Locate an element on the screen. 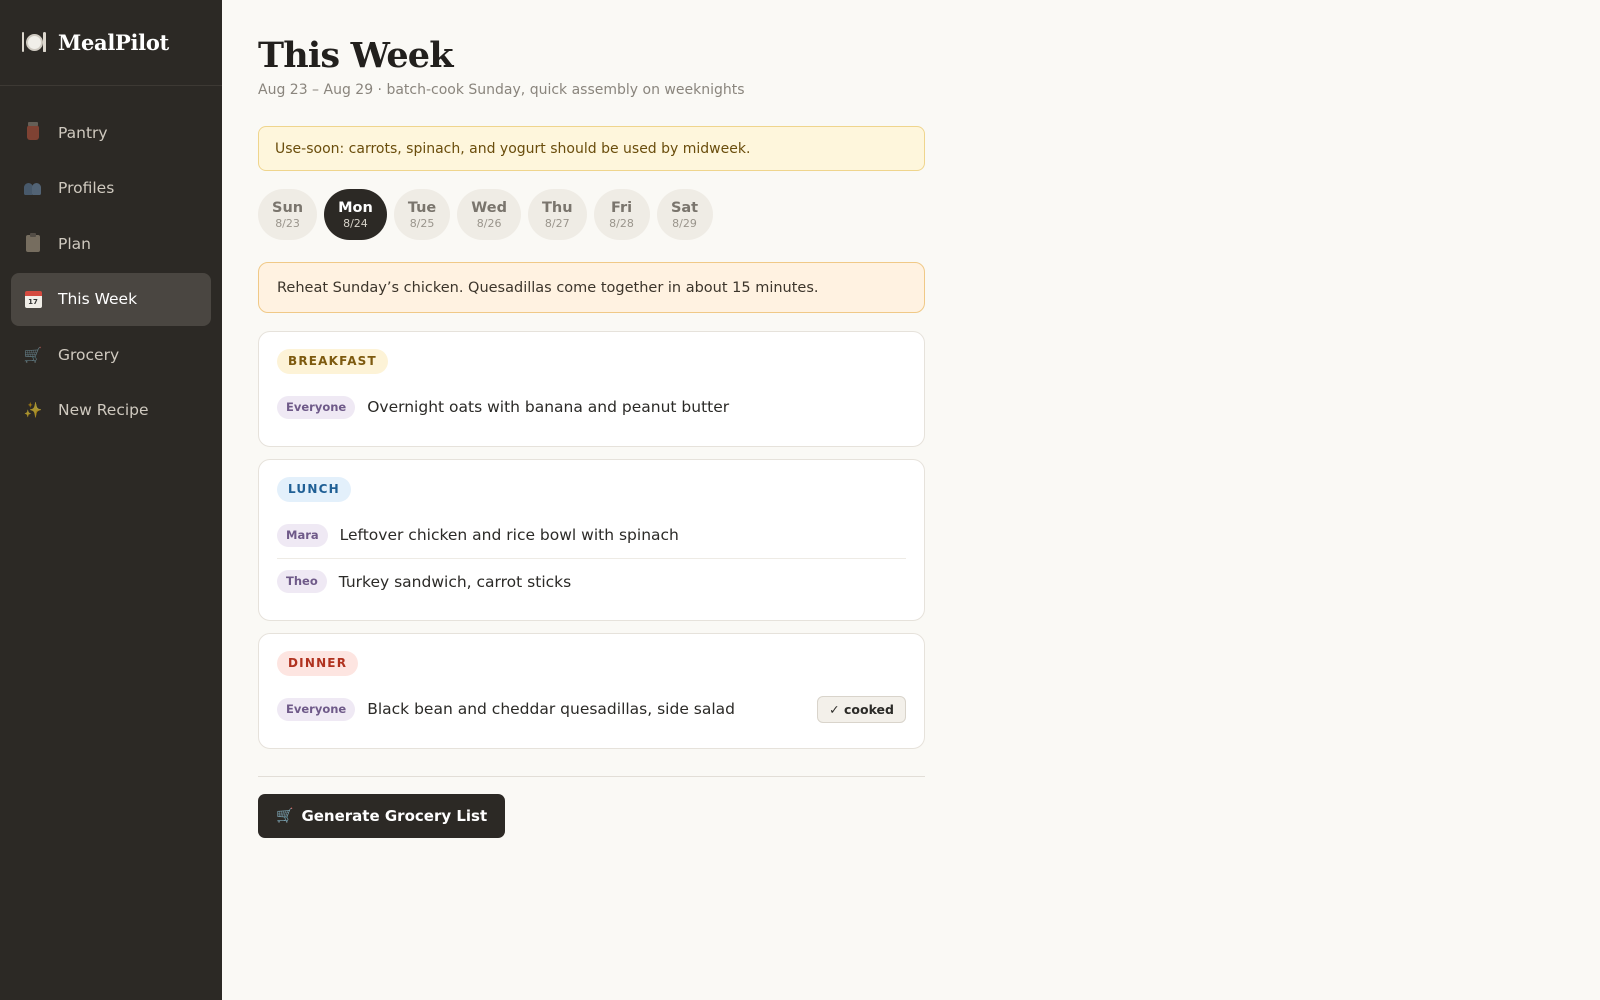 The width and height of the screenshot is (1600, 1000). sidebar-item-label: This Week is located at coordinates (98, 299).